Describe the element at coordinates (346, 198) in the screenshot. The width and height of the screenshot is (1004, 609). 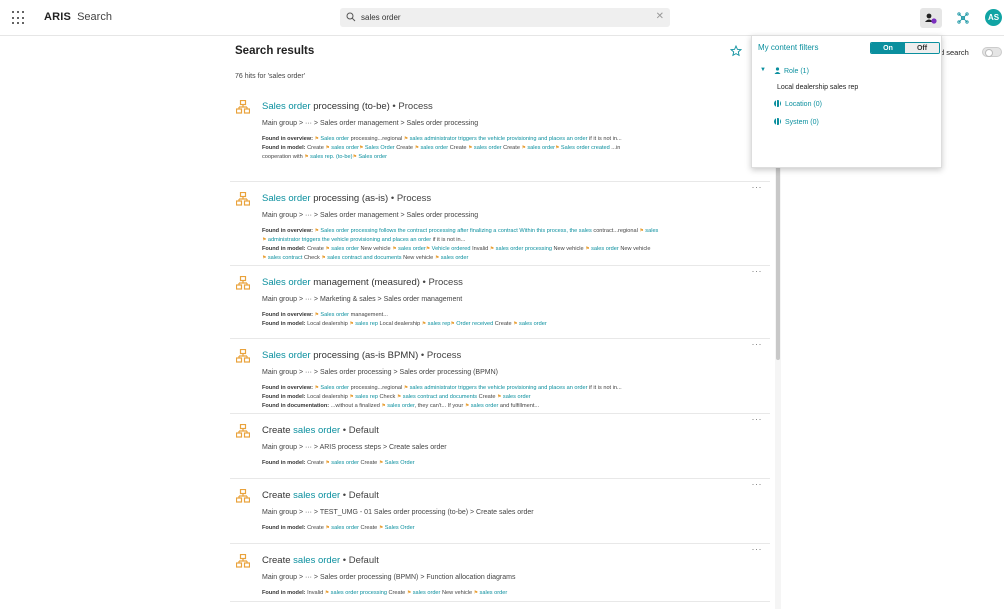
I see `result-title: Sales order processing (as-is) • Process` at that location.